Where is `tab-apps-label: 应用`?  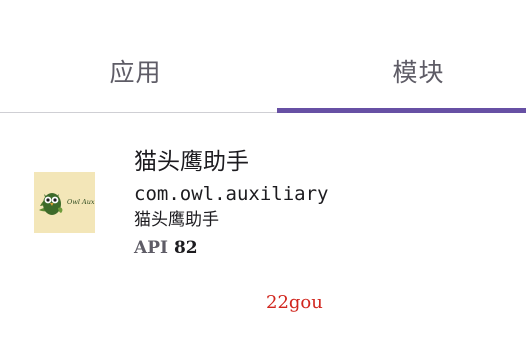 tab-apps-label: 应用 is located at coordinates (135, 72).